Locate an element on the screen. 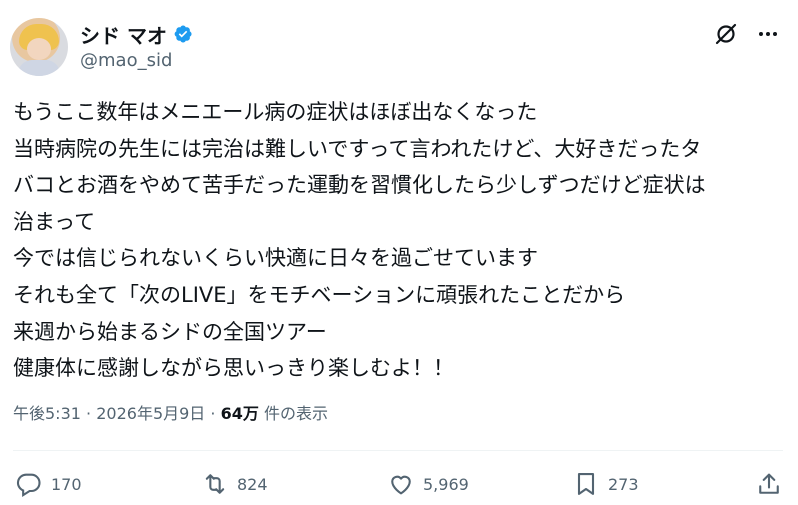  retweet-icon is located at coordinates (215, 484).